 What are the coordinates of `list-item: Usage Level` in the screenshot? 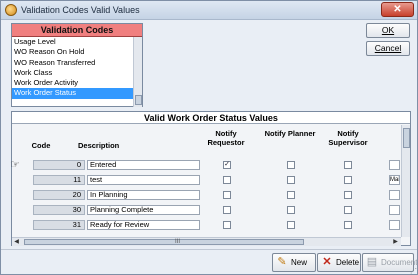 It's located at (72, 42).